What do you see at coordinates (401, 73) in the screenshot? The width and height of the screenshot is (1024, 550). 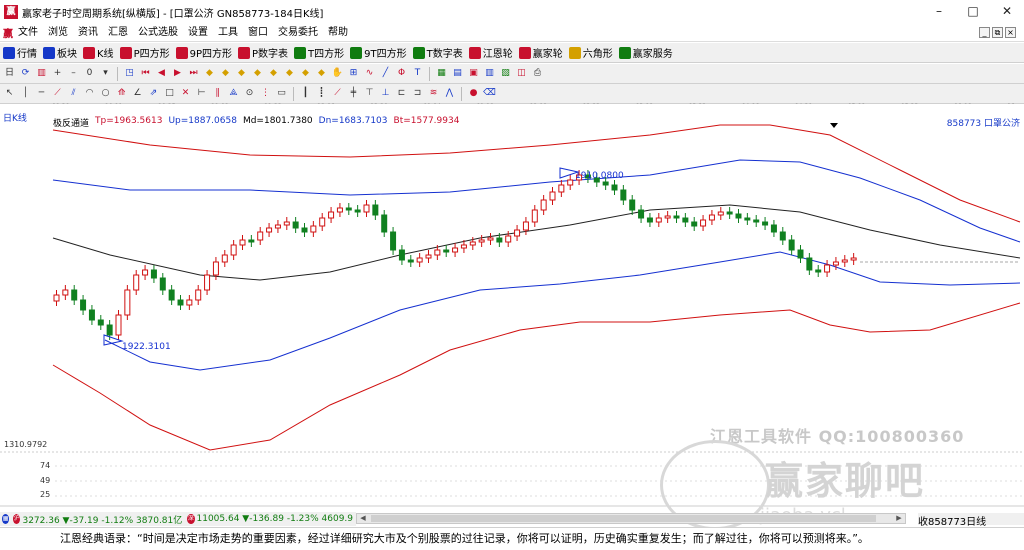 I see `fib-icon: Φ` at bounding box center [401, 73].